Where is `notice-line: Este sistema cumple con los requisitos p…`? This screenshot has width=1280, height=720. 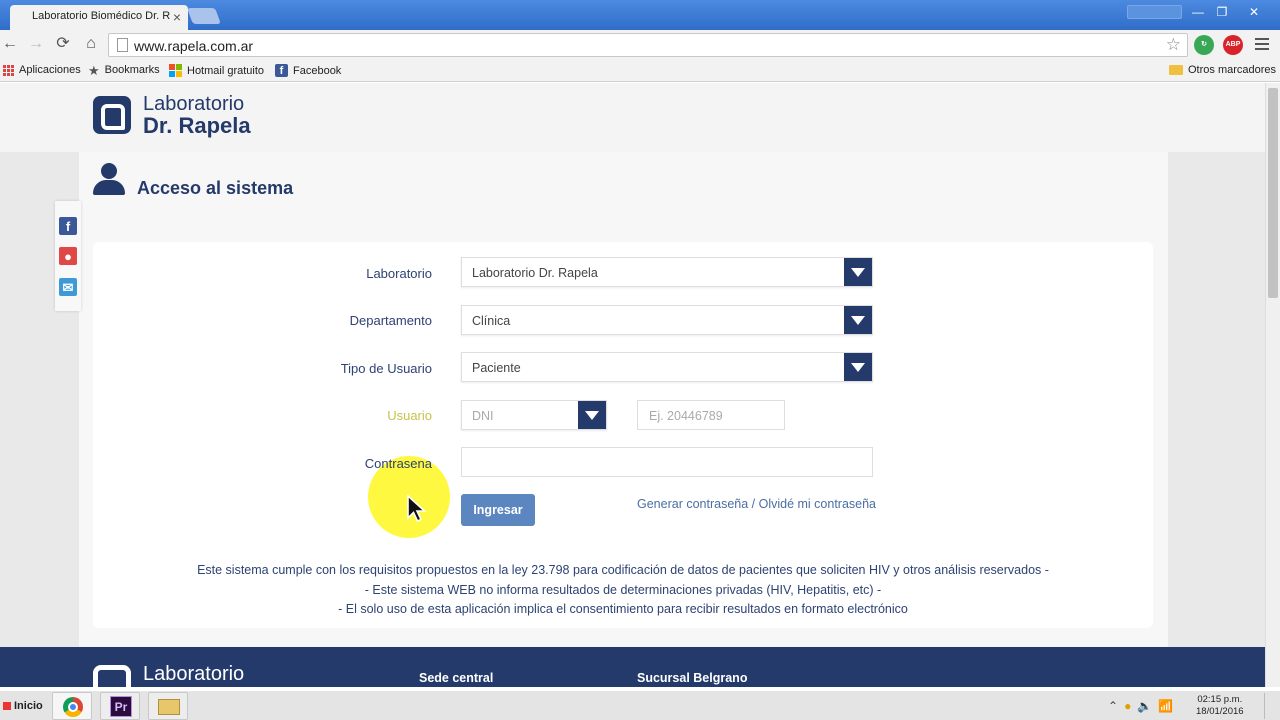 notice-line: Este sistema cumple con los requisitos p… is located at coordinates (623, 570).